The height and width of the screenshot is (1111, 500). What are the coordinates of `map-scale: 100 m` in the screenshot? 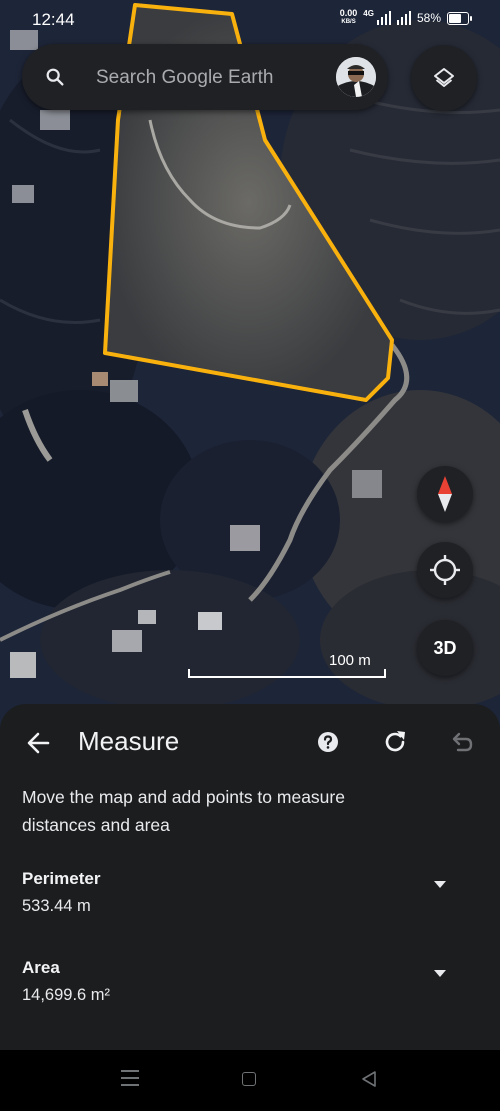 It's located at (288, 666).